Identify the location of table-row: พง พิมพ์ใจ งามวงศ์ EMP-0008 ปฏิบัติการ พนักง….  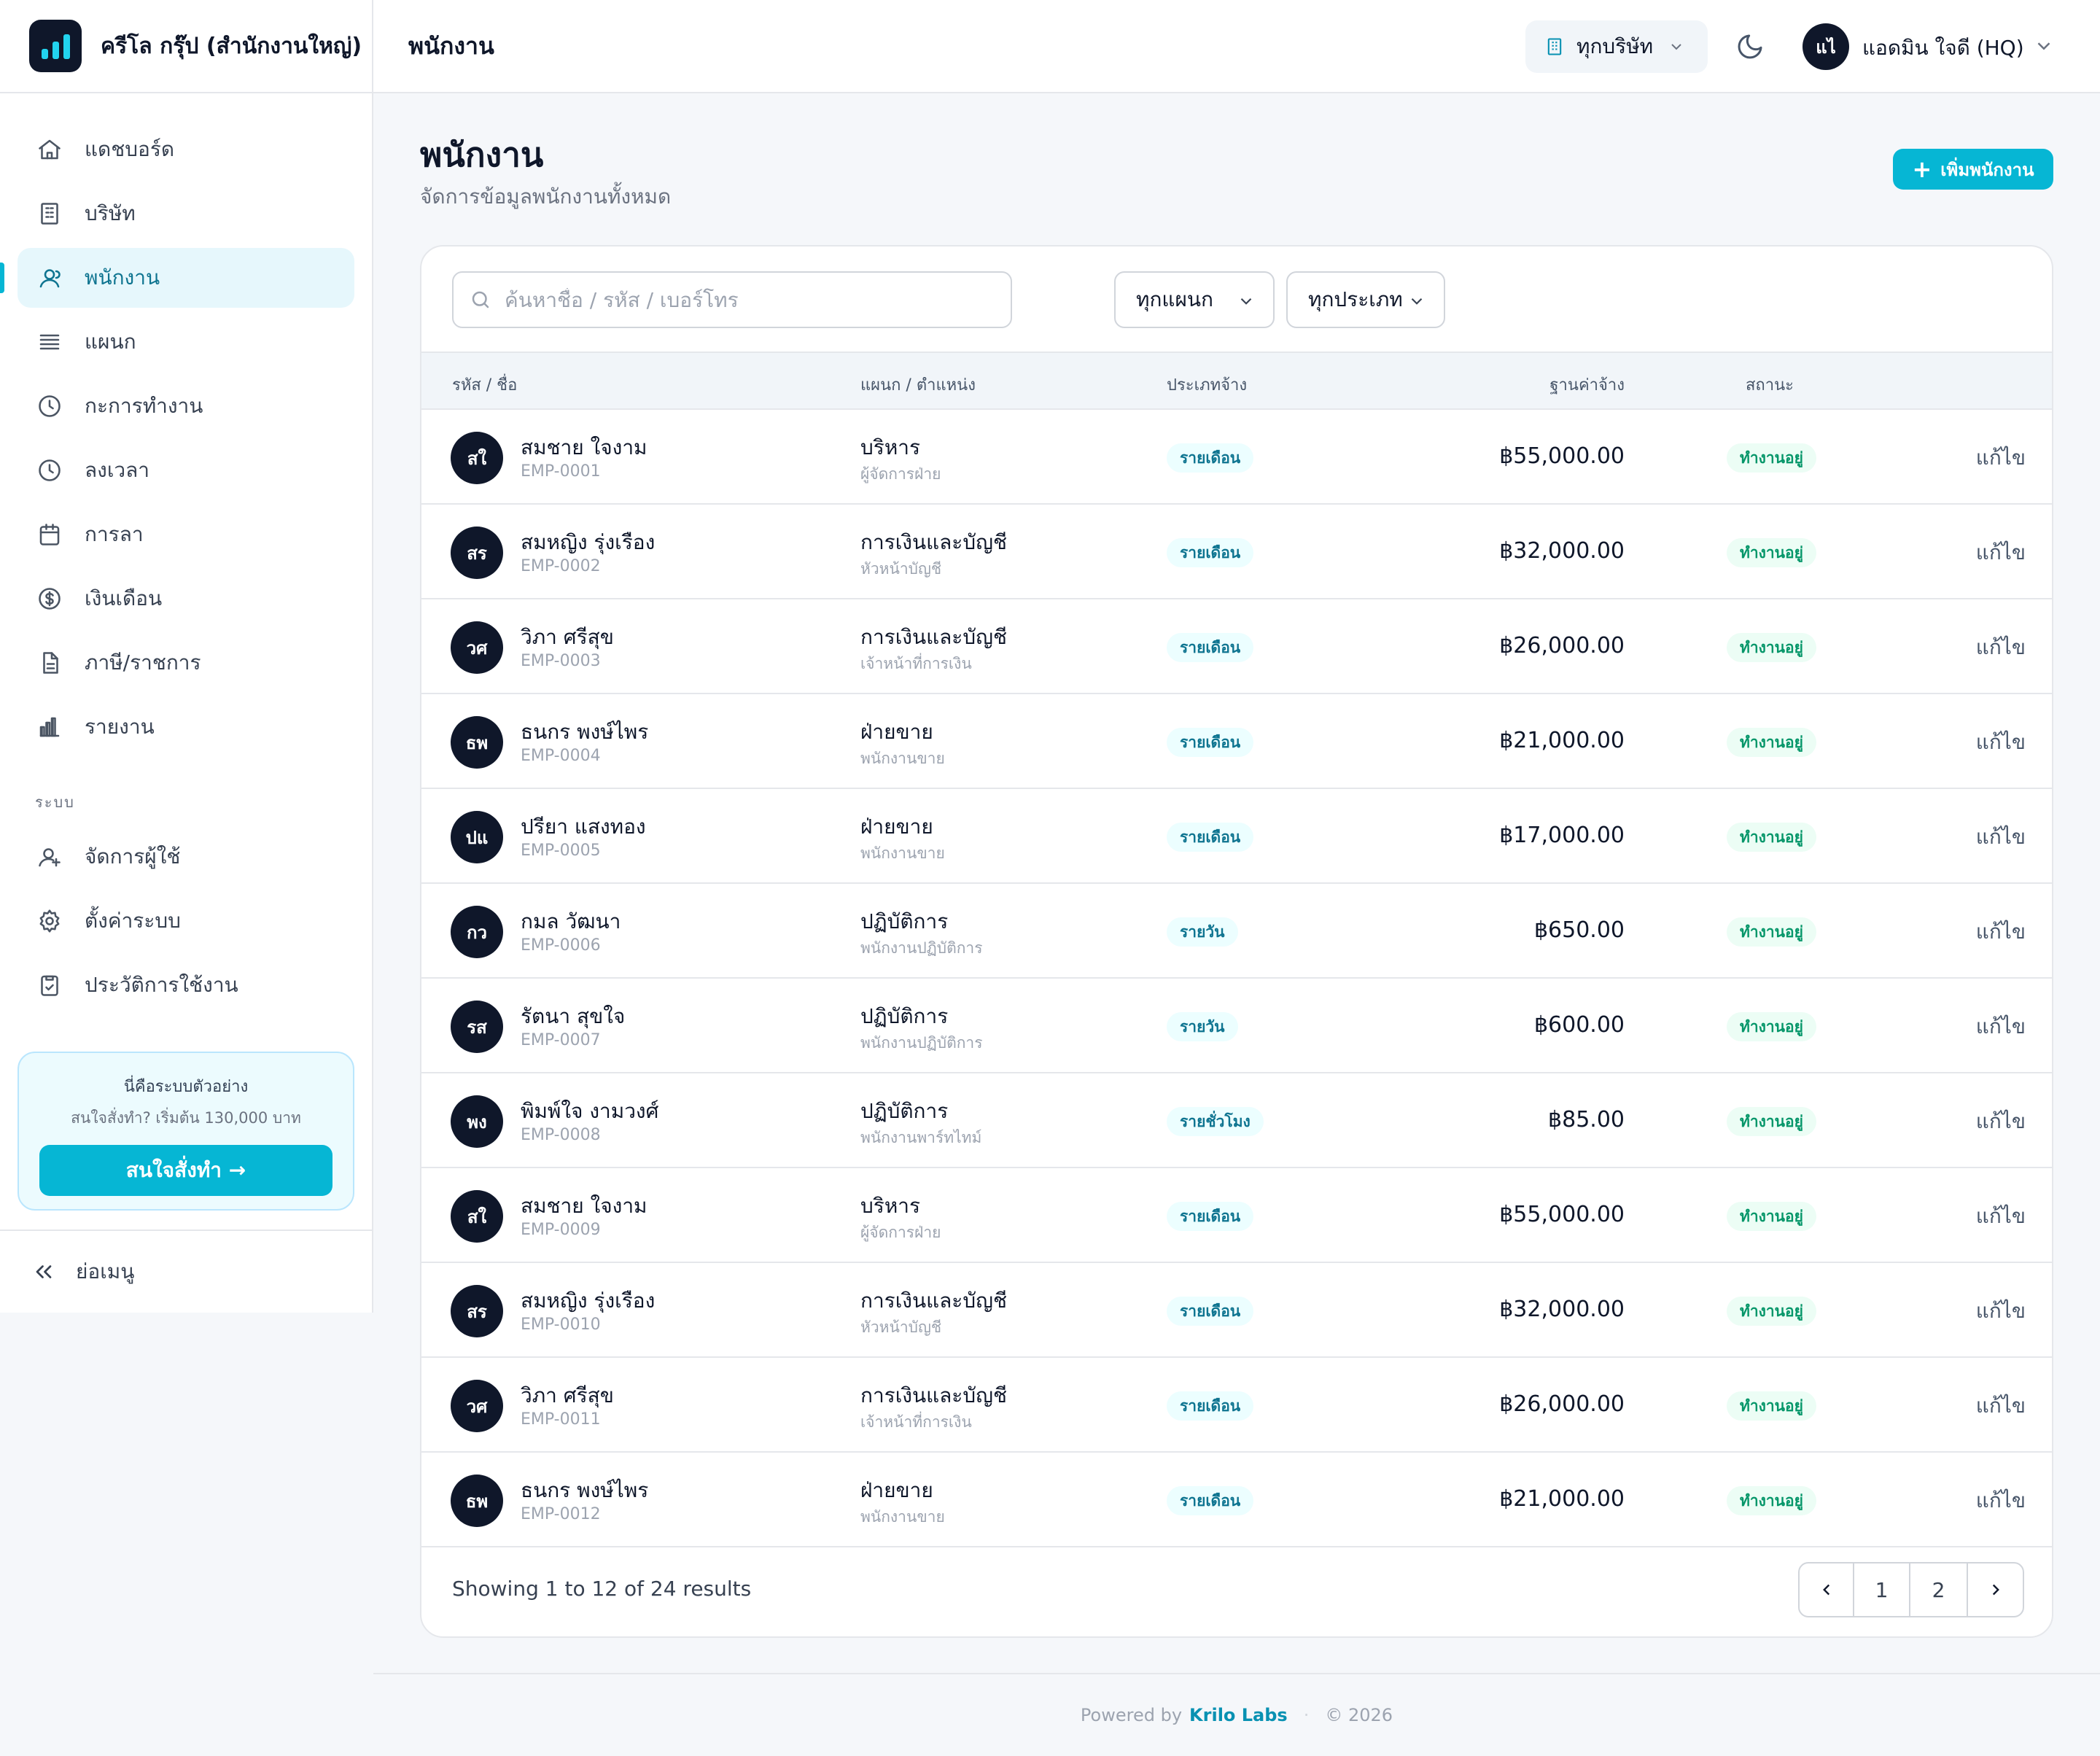
(1236, 1120).